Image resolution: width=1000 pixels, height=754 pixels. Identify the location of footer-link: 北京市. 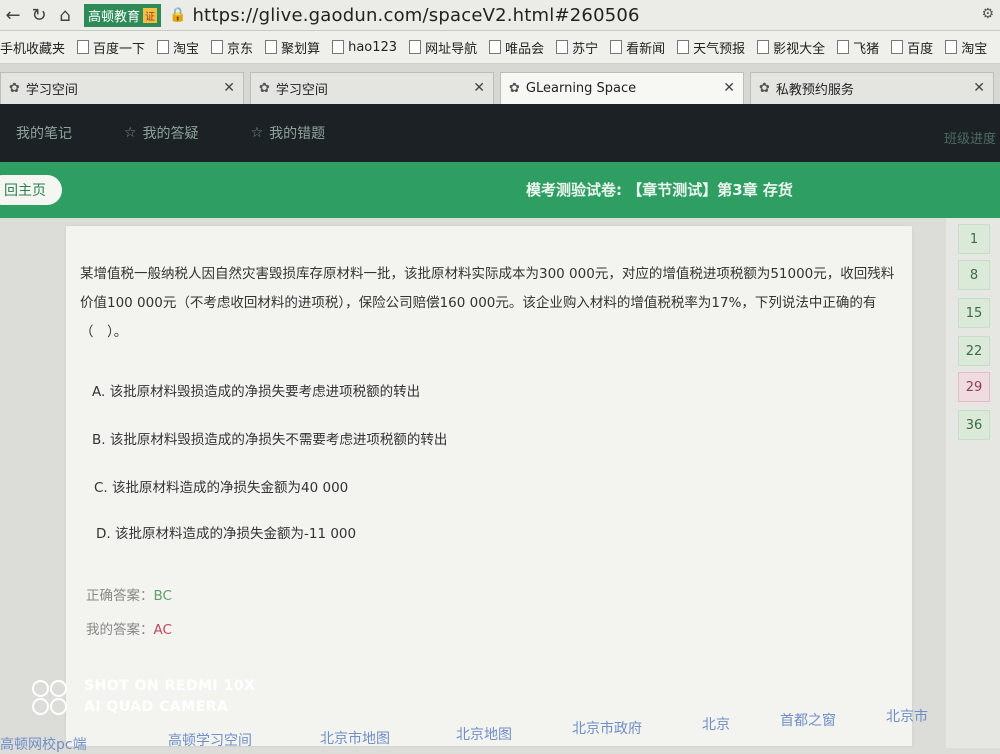
(907, 716).